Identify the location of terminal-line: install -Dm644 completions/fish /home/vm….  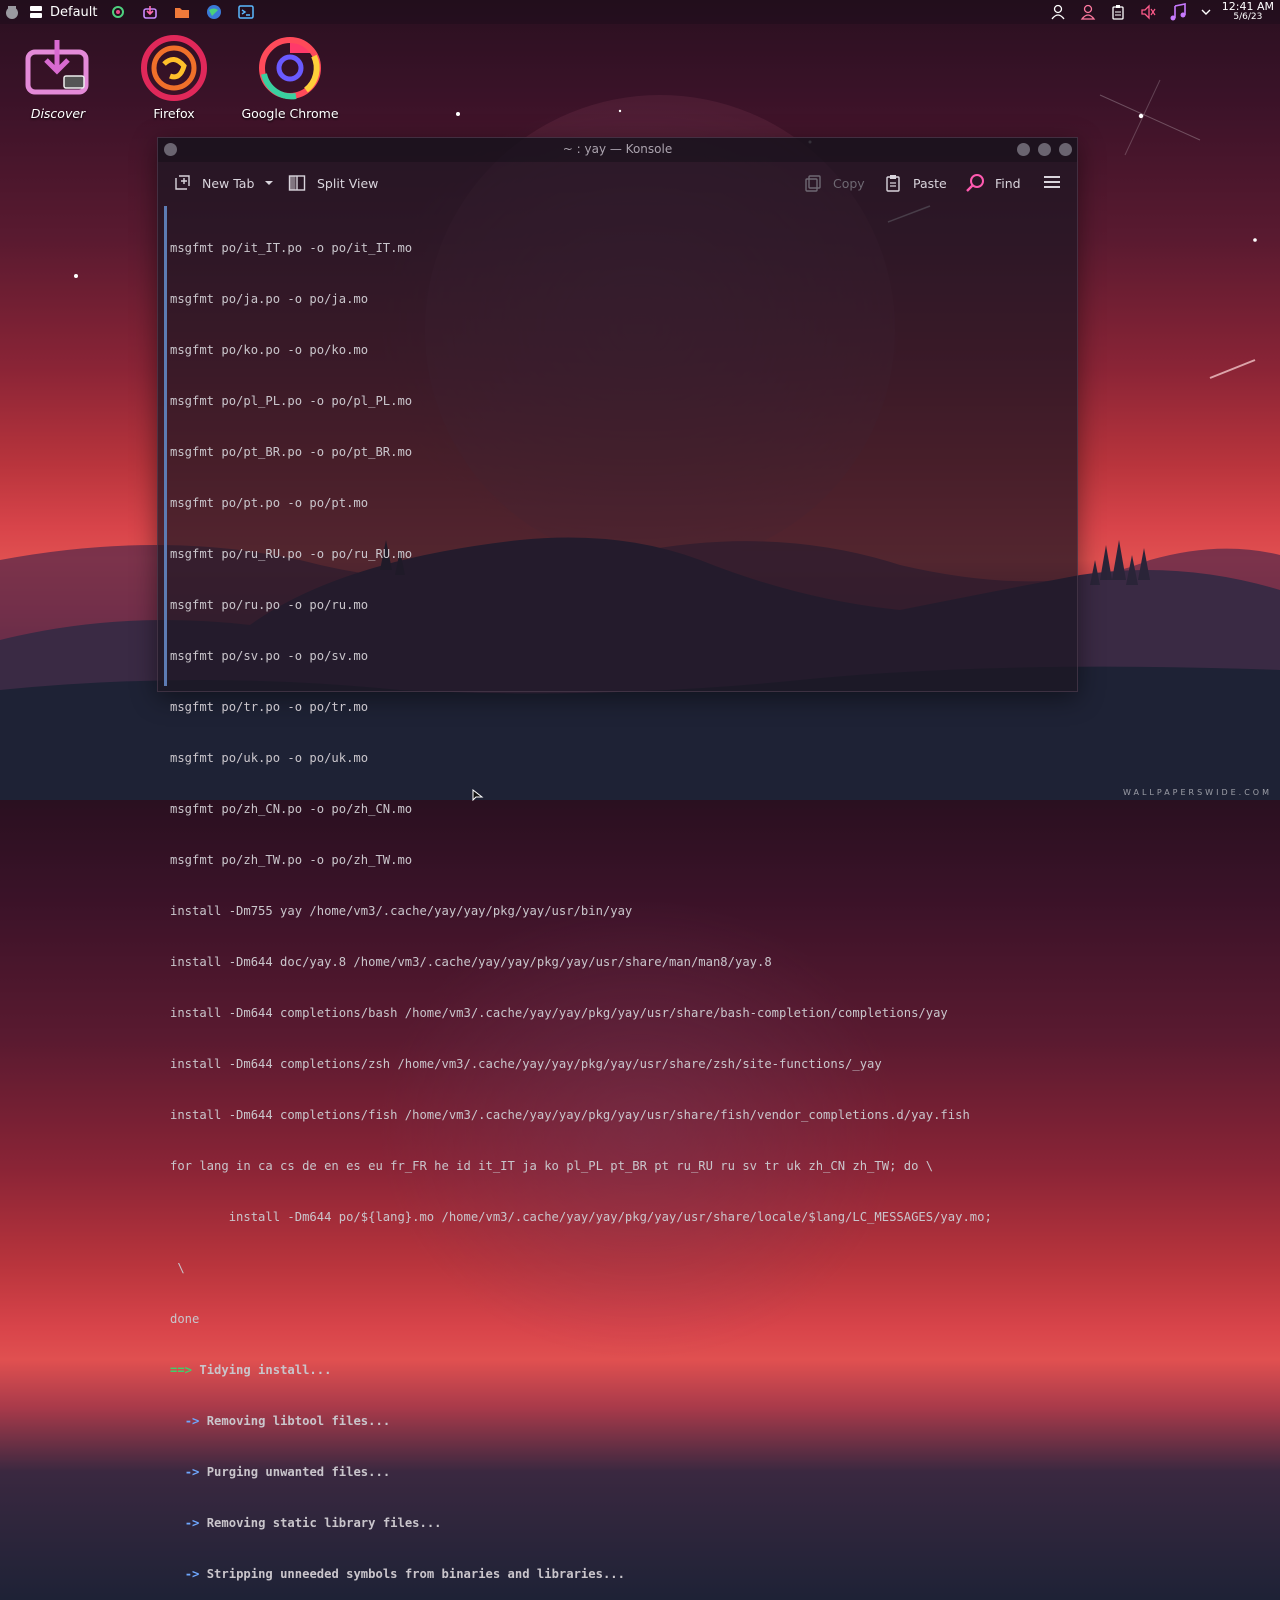
(570, 1115).